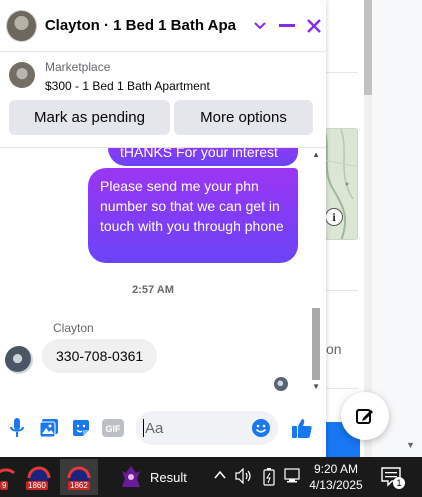 The image size is (422, 497). I want to click on seen-indicator-avatar, so click(281, 384).